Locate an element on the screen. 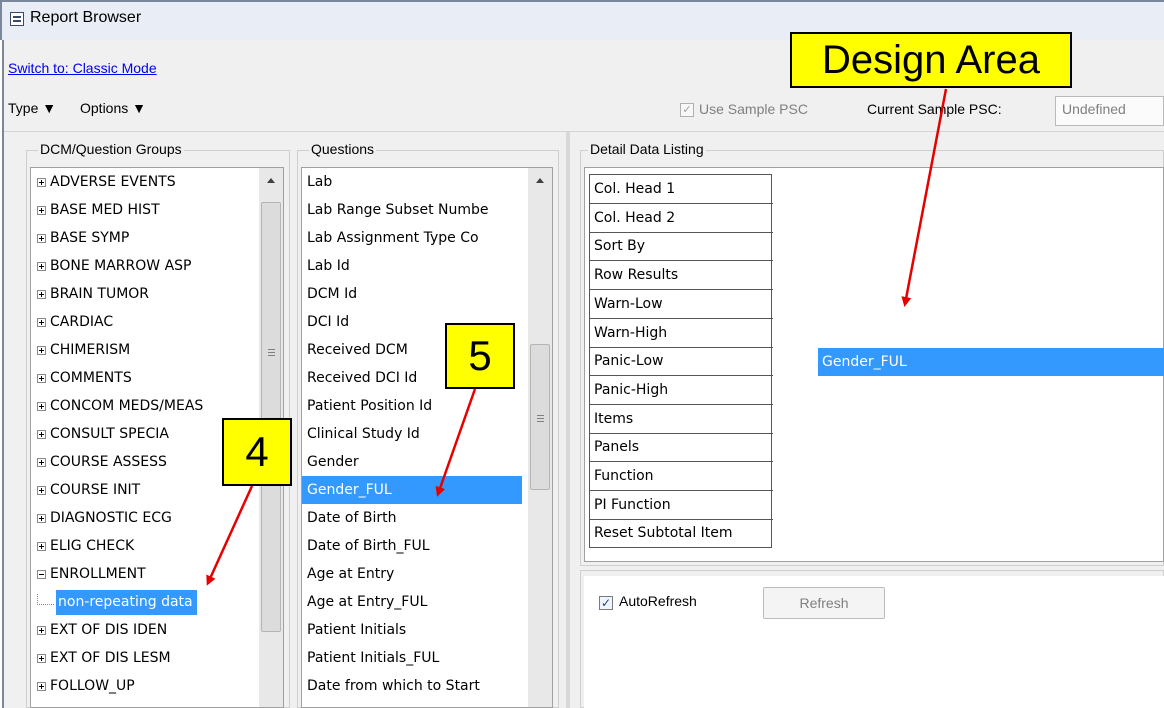 Image resolution: width=1164 pixels, height=708 pixels. design-area-arrow is located at coordinates (924, 197).